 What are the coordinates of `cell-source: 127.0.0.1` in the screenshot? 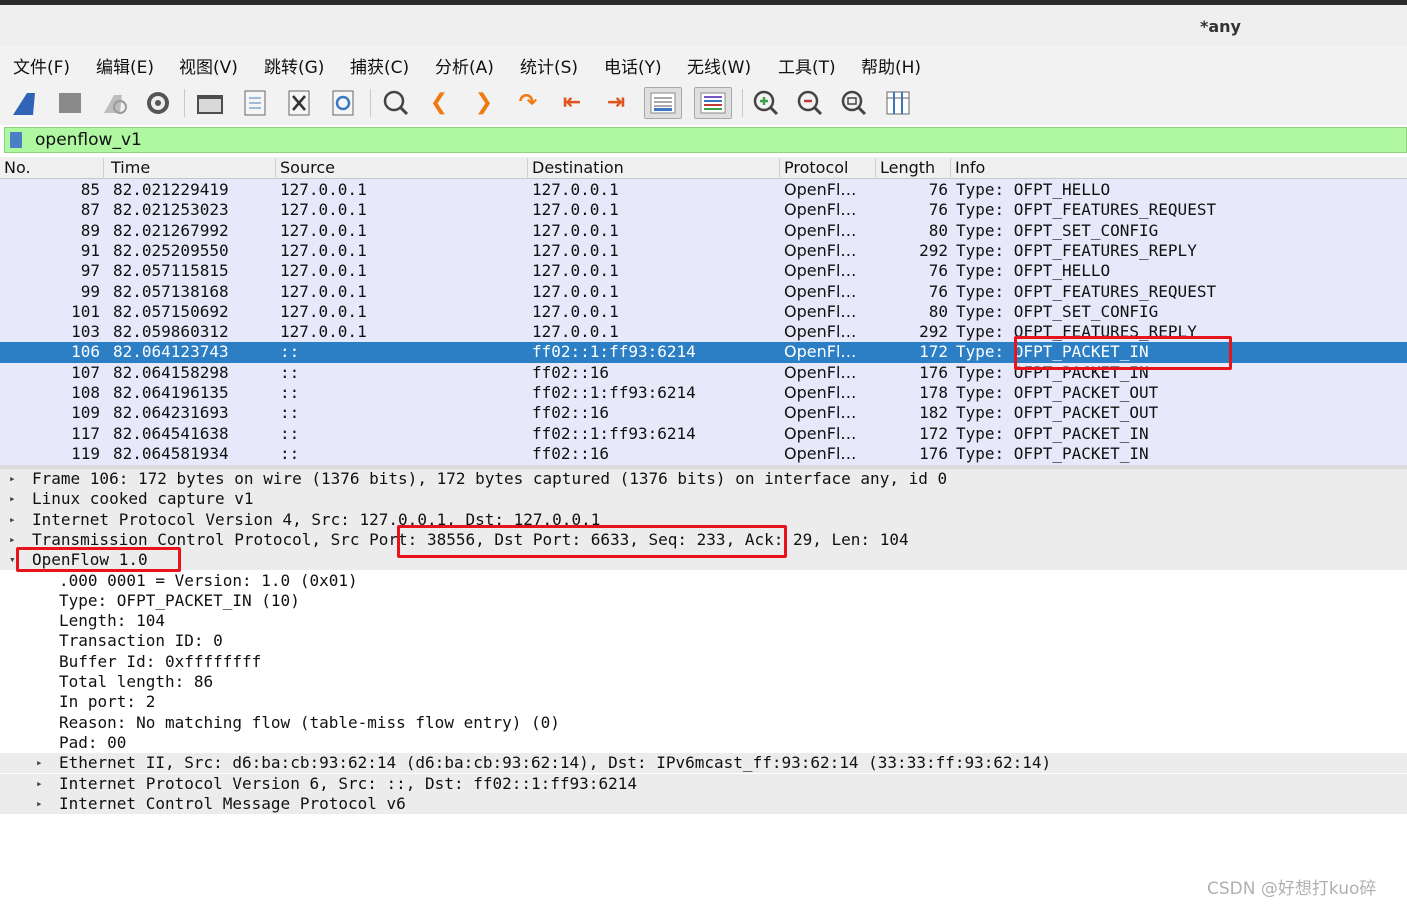 It's located at (323, 250).